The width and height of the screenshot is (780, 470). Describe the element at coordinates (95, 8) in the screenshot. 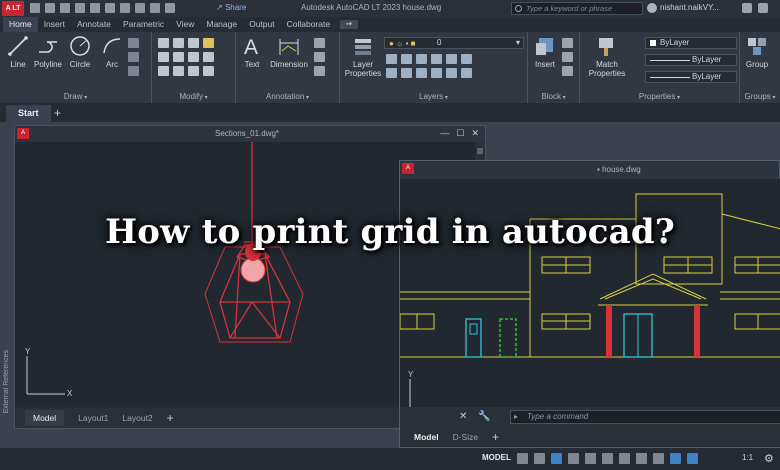

I see `web-open-icon` at that location.